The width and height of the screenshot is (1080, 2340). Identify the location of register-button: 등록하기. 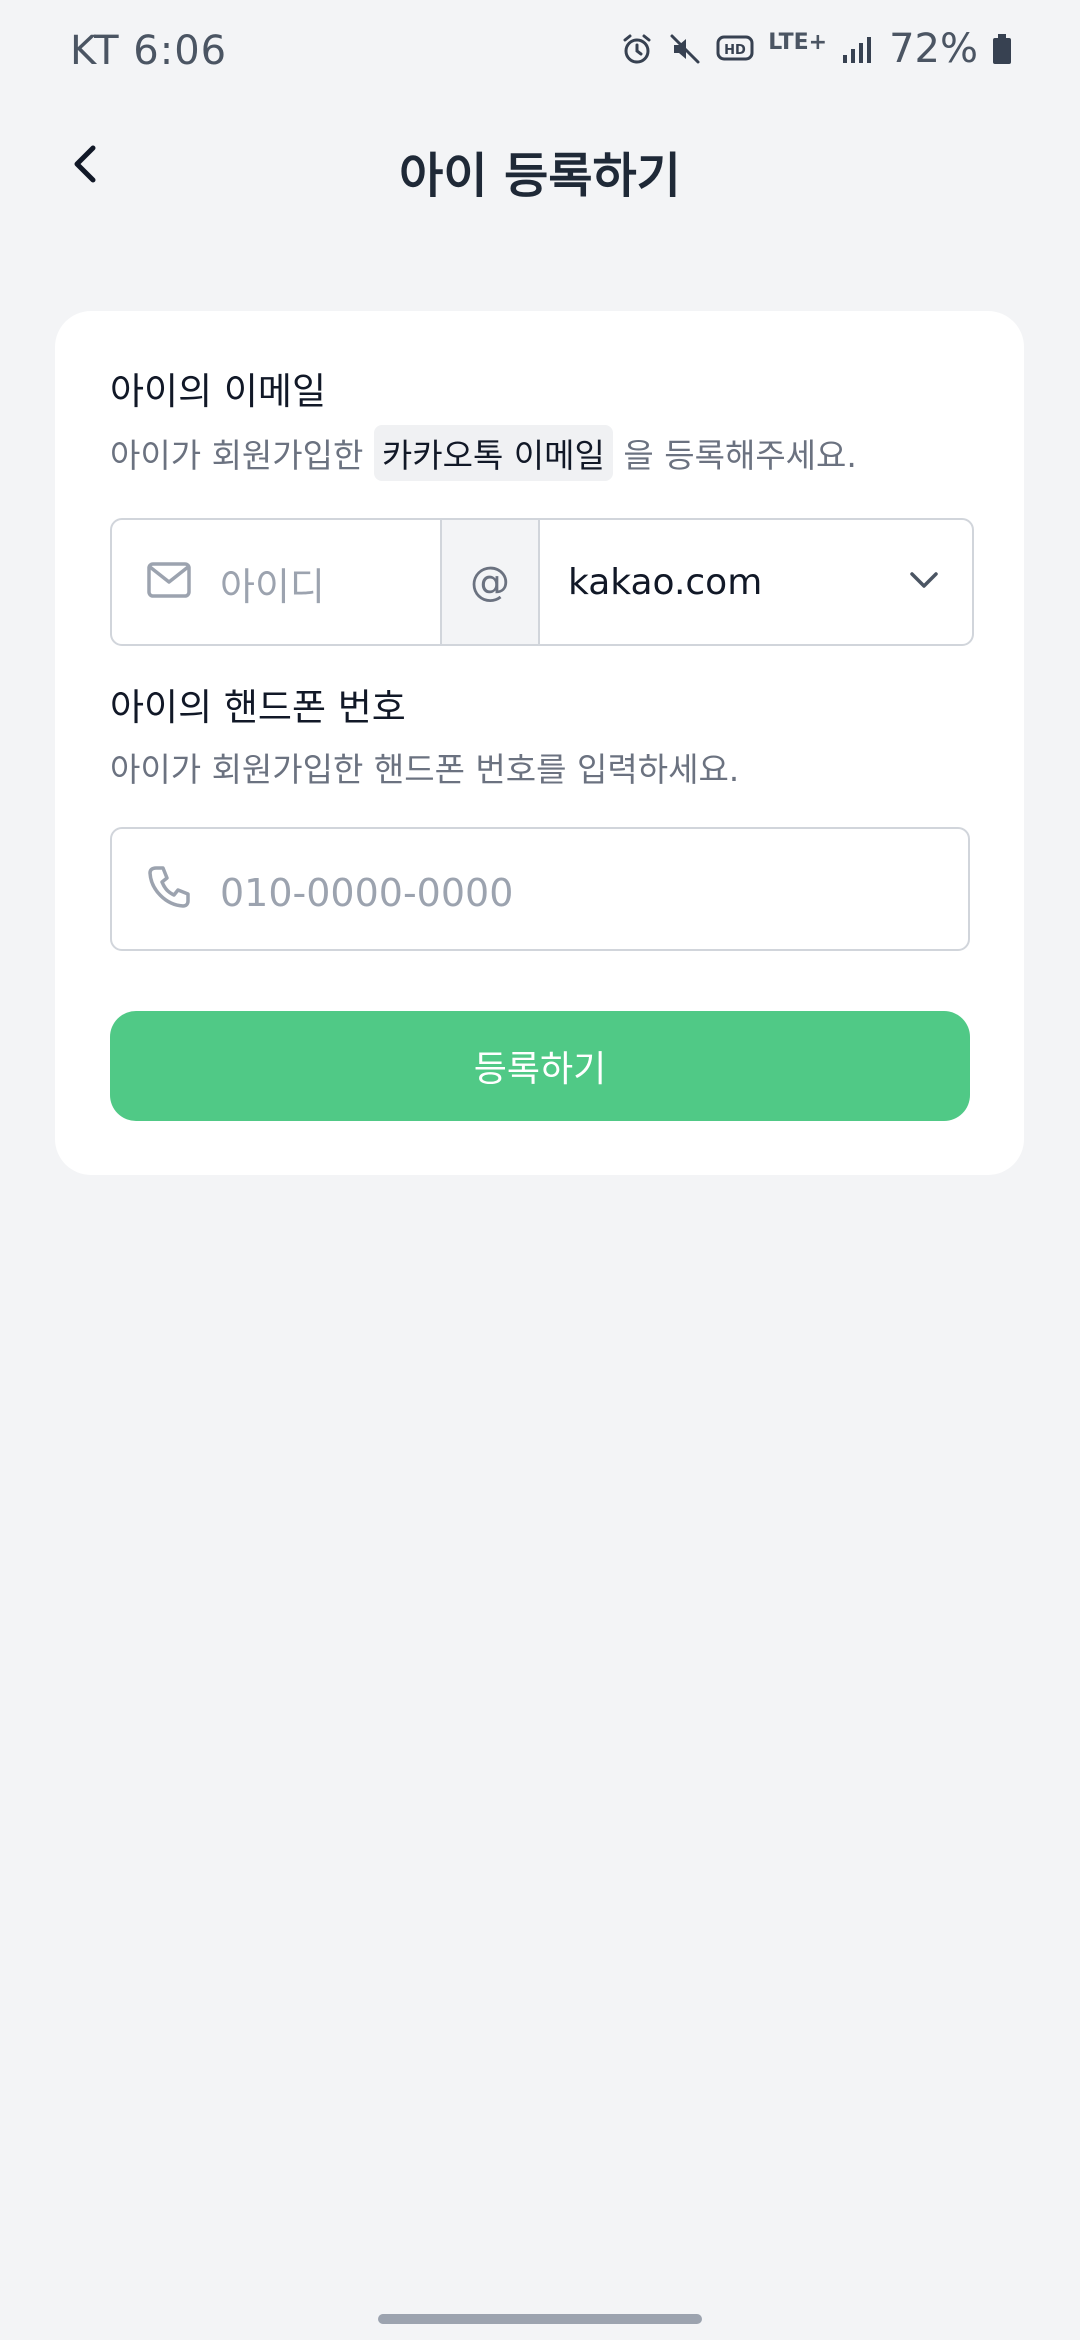
(540, 1066).